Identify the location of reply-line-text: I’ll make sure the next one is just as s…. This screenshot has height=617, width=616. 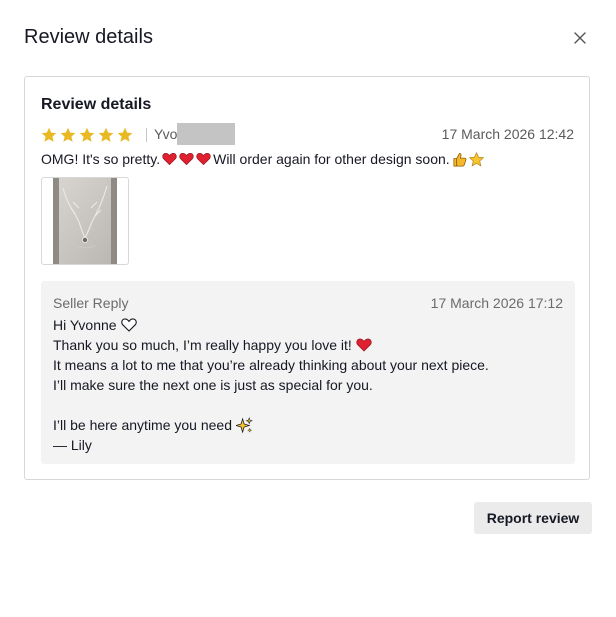
(213, 385).